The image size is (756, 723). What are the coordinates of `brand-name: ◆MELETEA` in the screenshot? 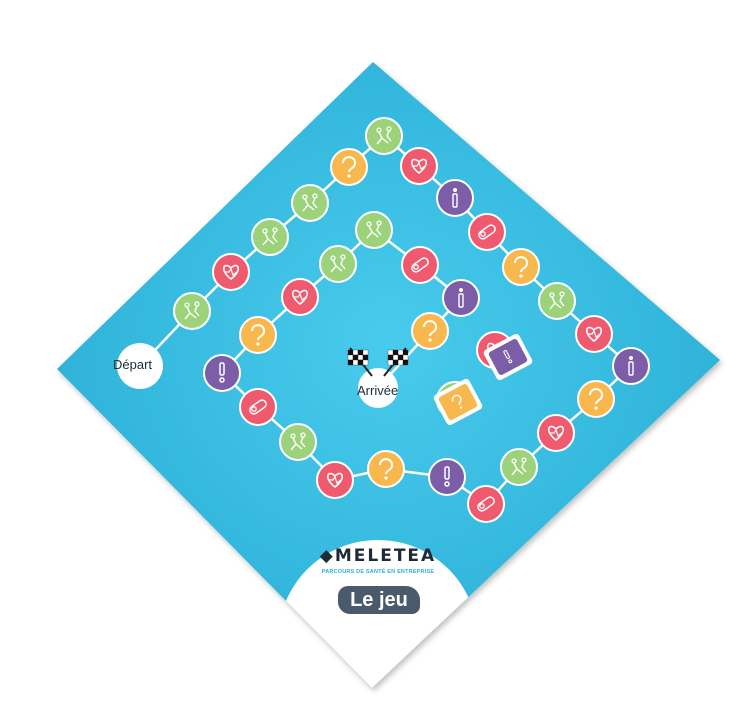 It's located at (378, 556).